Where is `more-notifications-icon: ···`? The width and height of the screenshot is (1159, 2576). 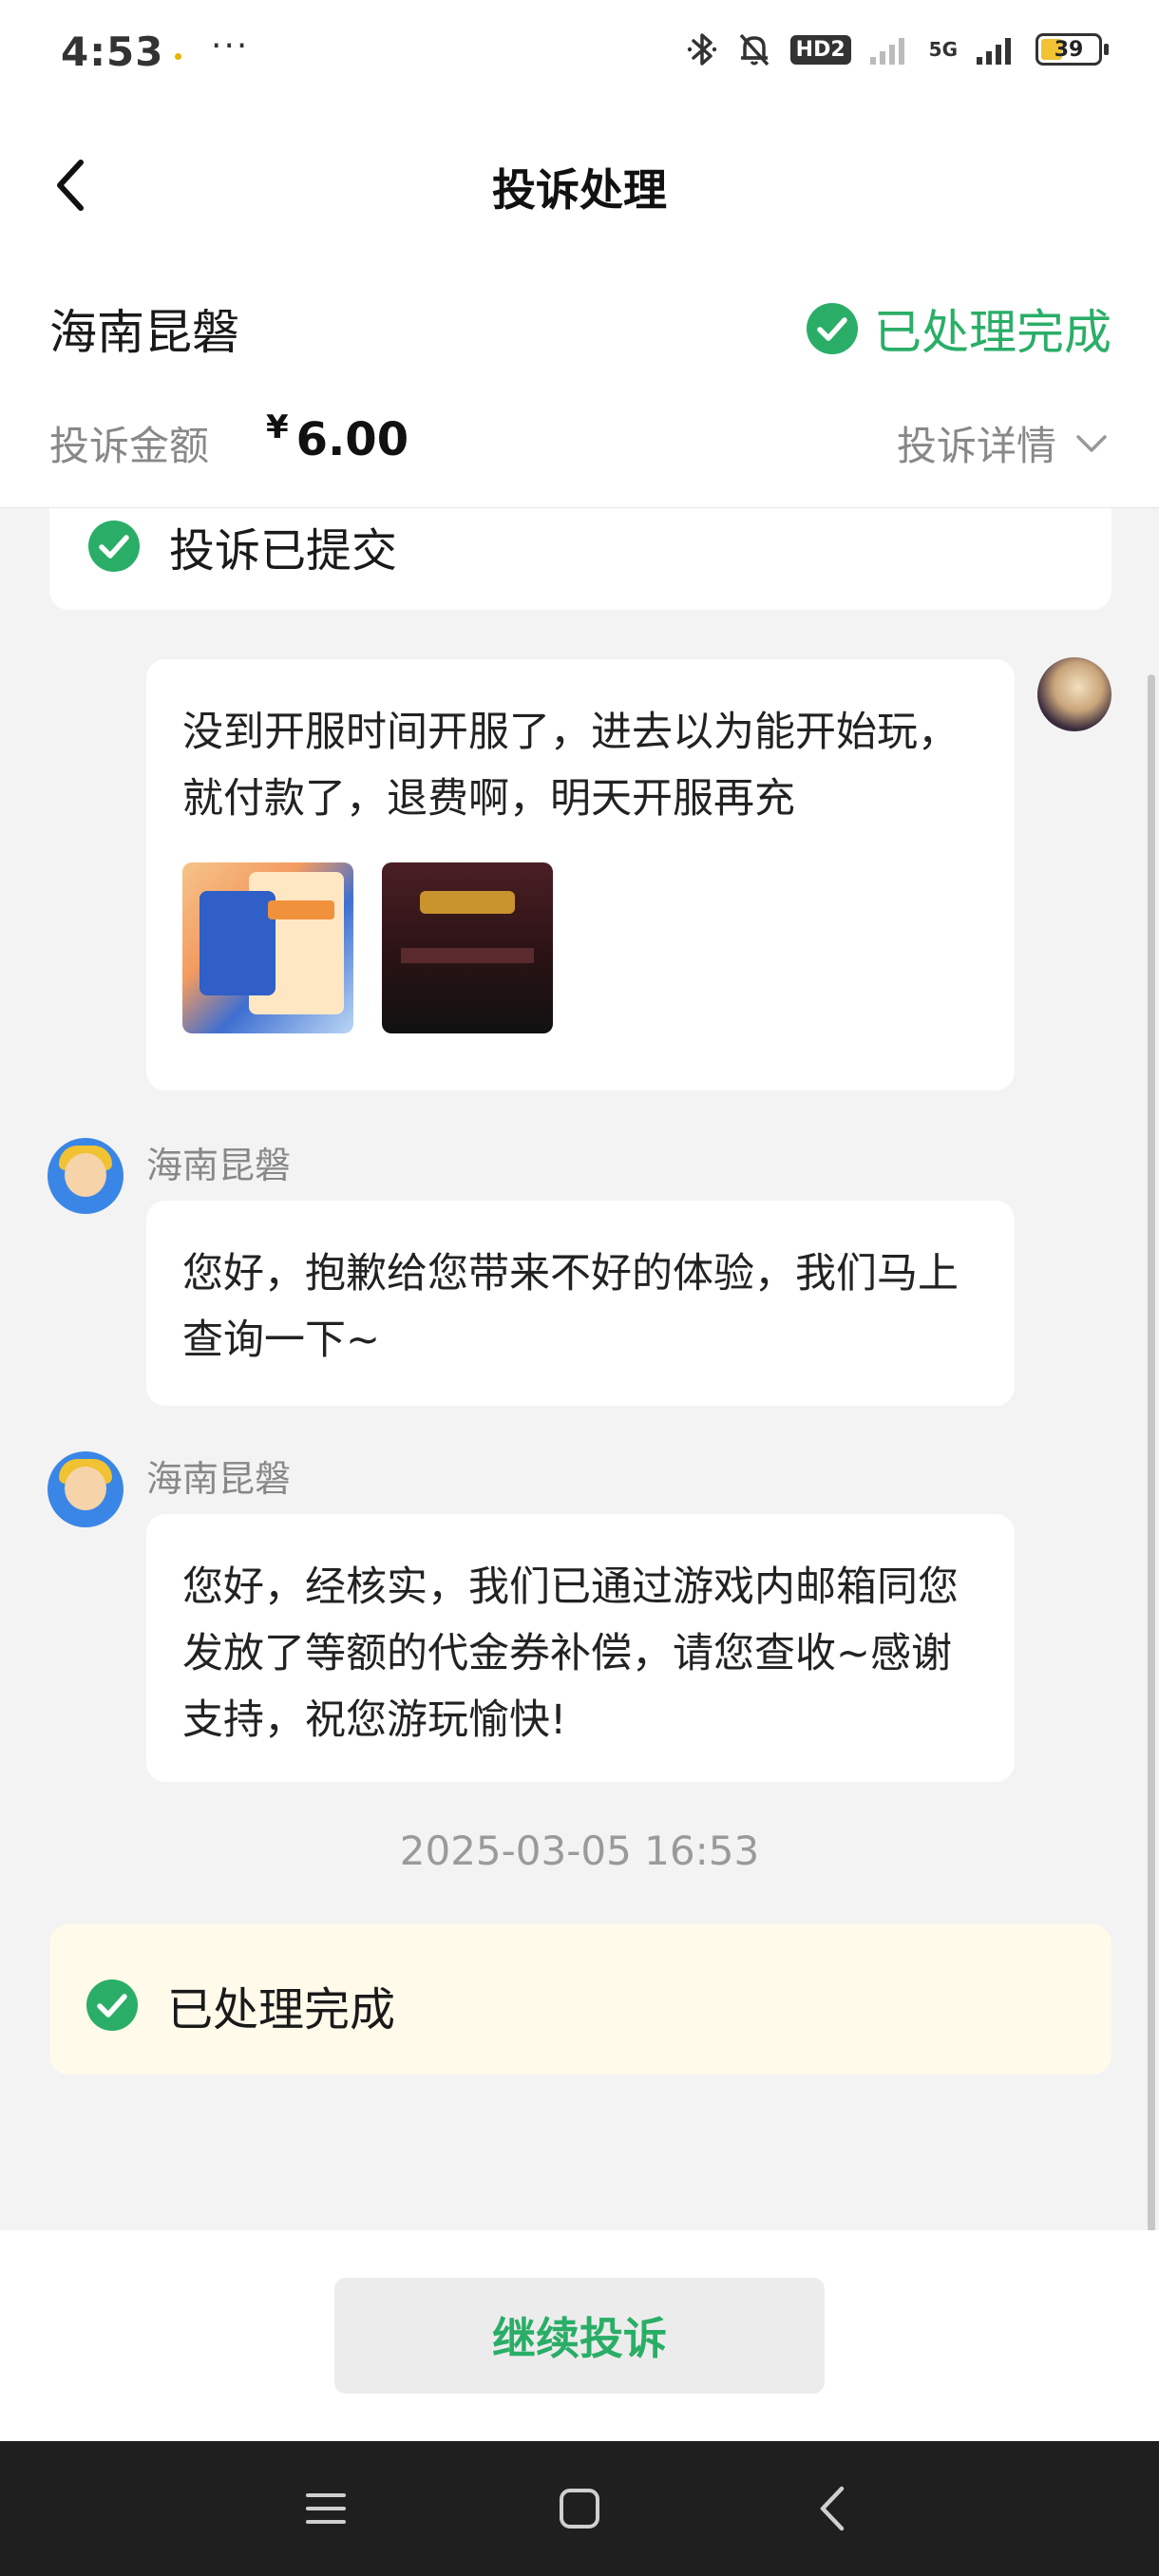 more-notifications-icon: ··· is located at coordinates (230, 46).